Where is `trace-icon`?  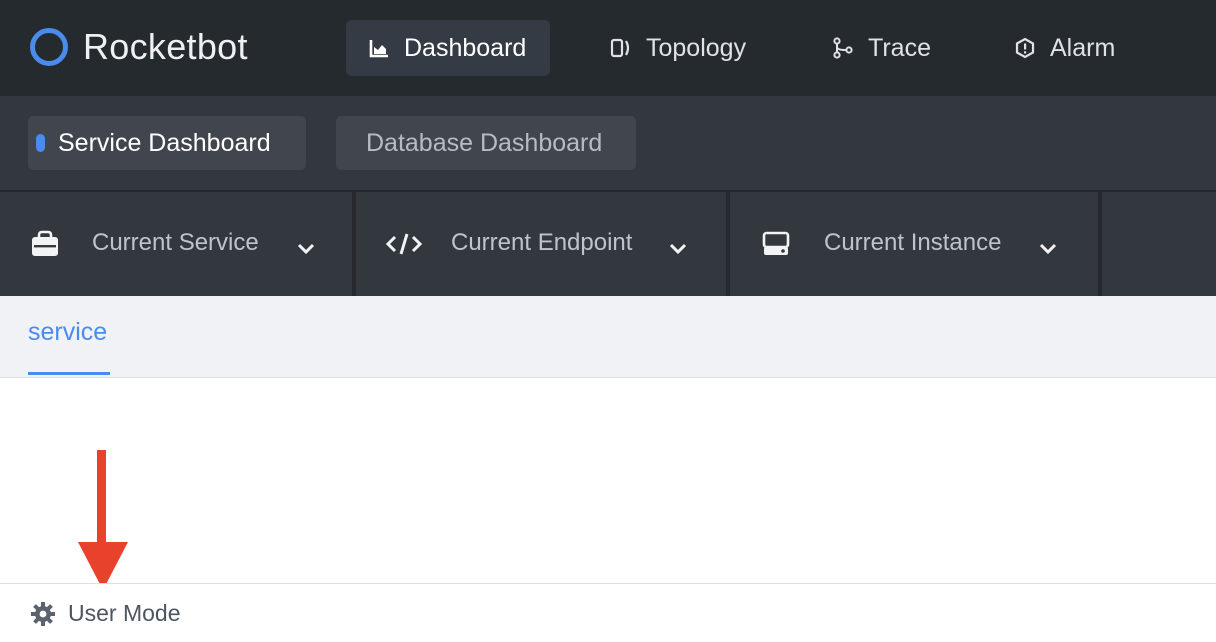
trace-icon is located at coordinates (843, 48).